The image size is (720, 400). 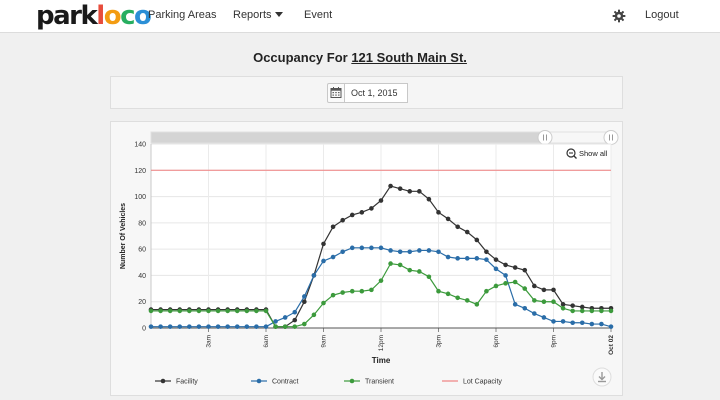 What do you see at coordinates (182, 15) in the screenshot?
I see `nav-parking-areas: Parking Areas` at bounding box center [182, 15].